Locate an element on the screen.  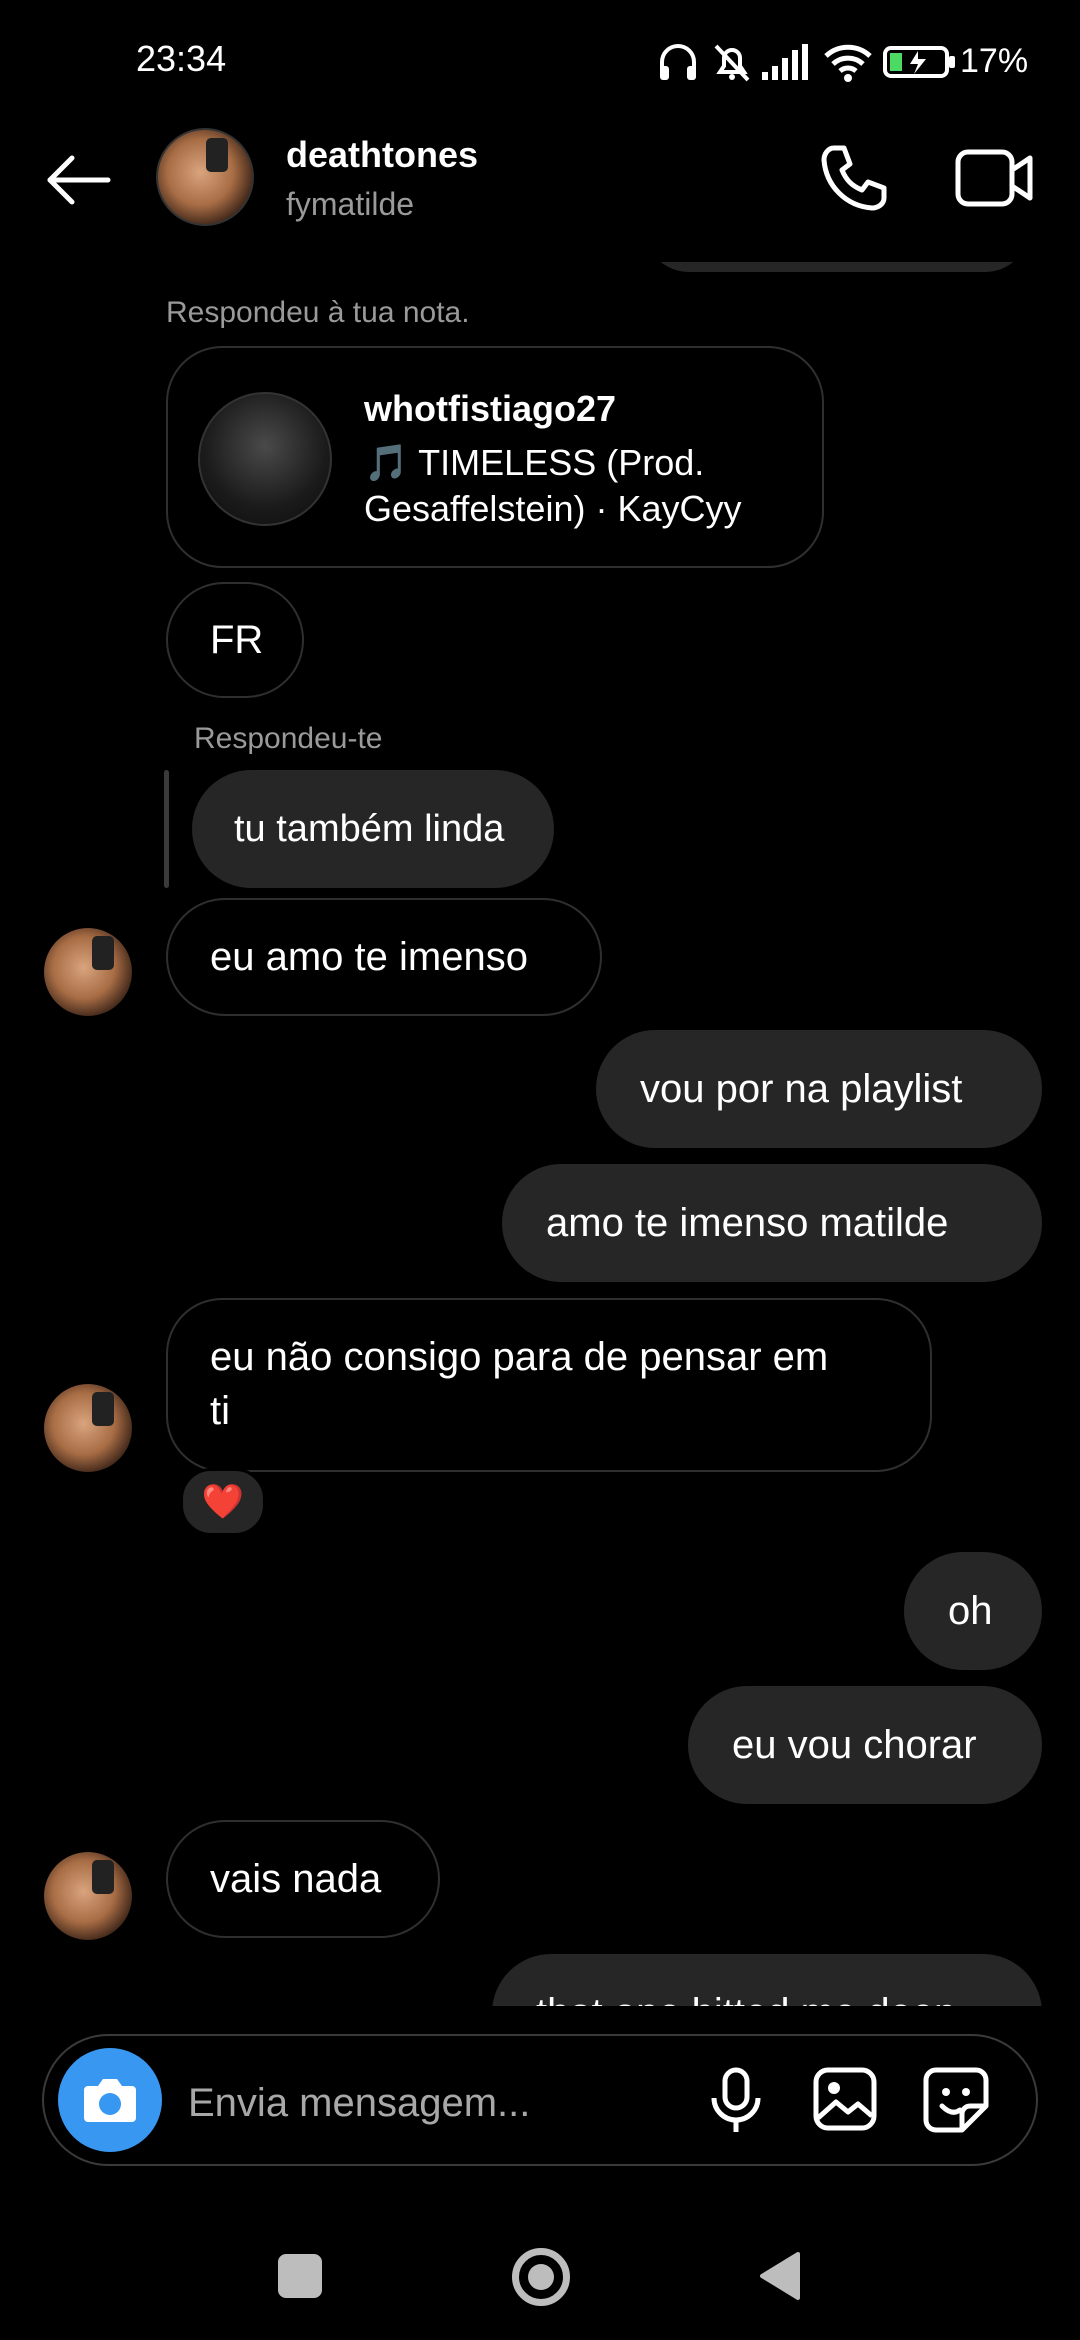
back-arrow-icon is located at coordinates (80, 180).